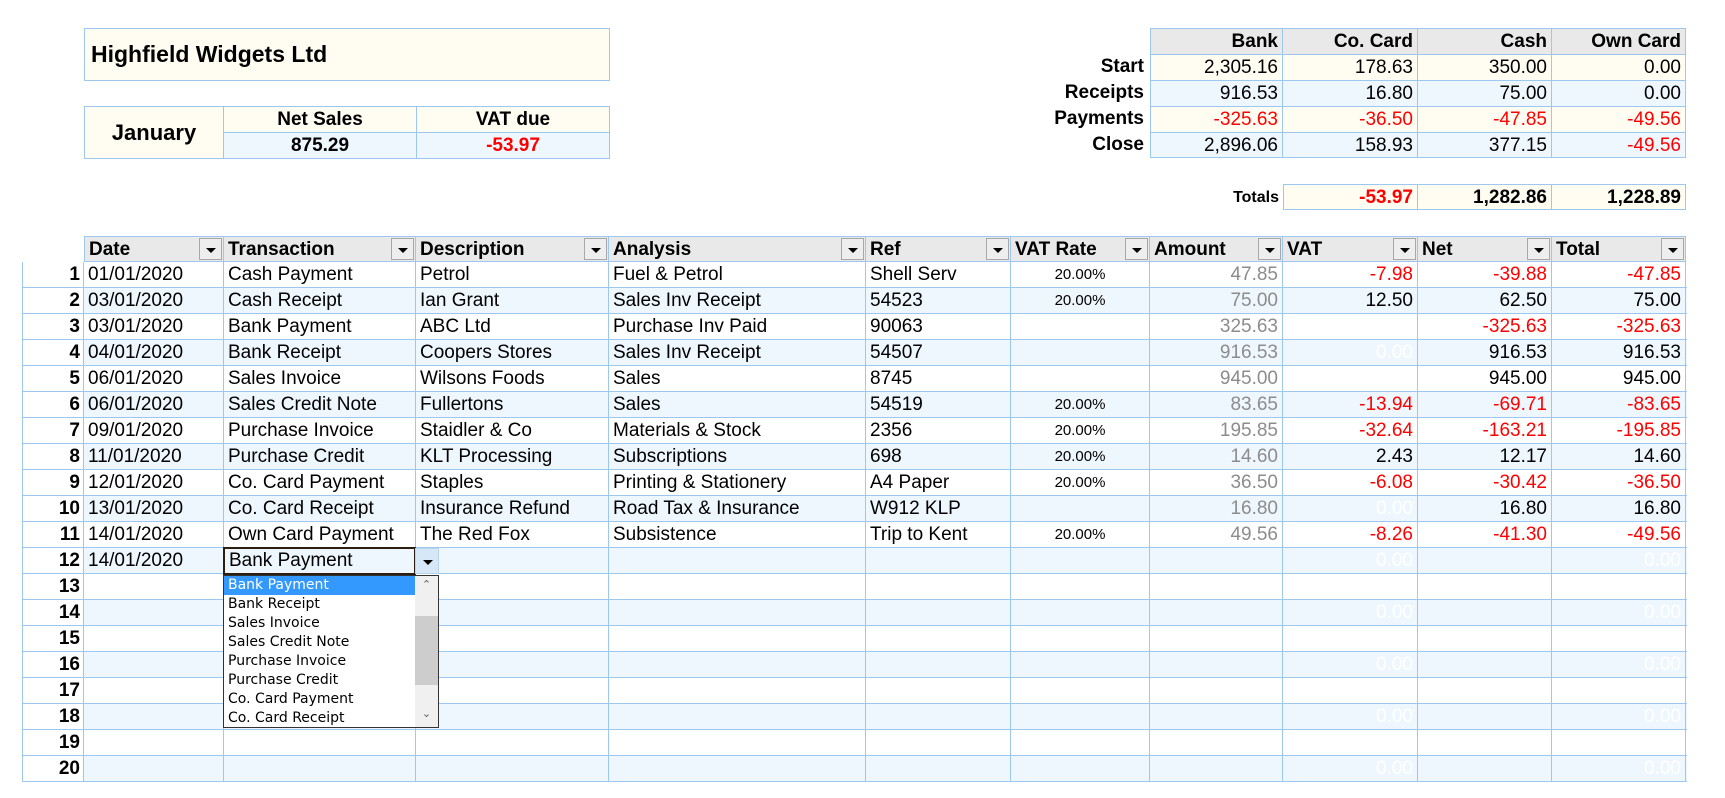 This screenshot has height=798, width=1725. Describe the element at coordinates (1619, 456) in the screenshot. I see `cell-total: 14.60` at that location.